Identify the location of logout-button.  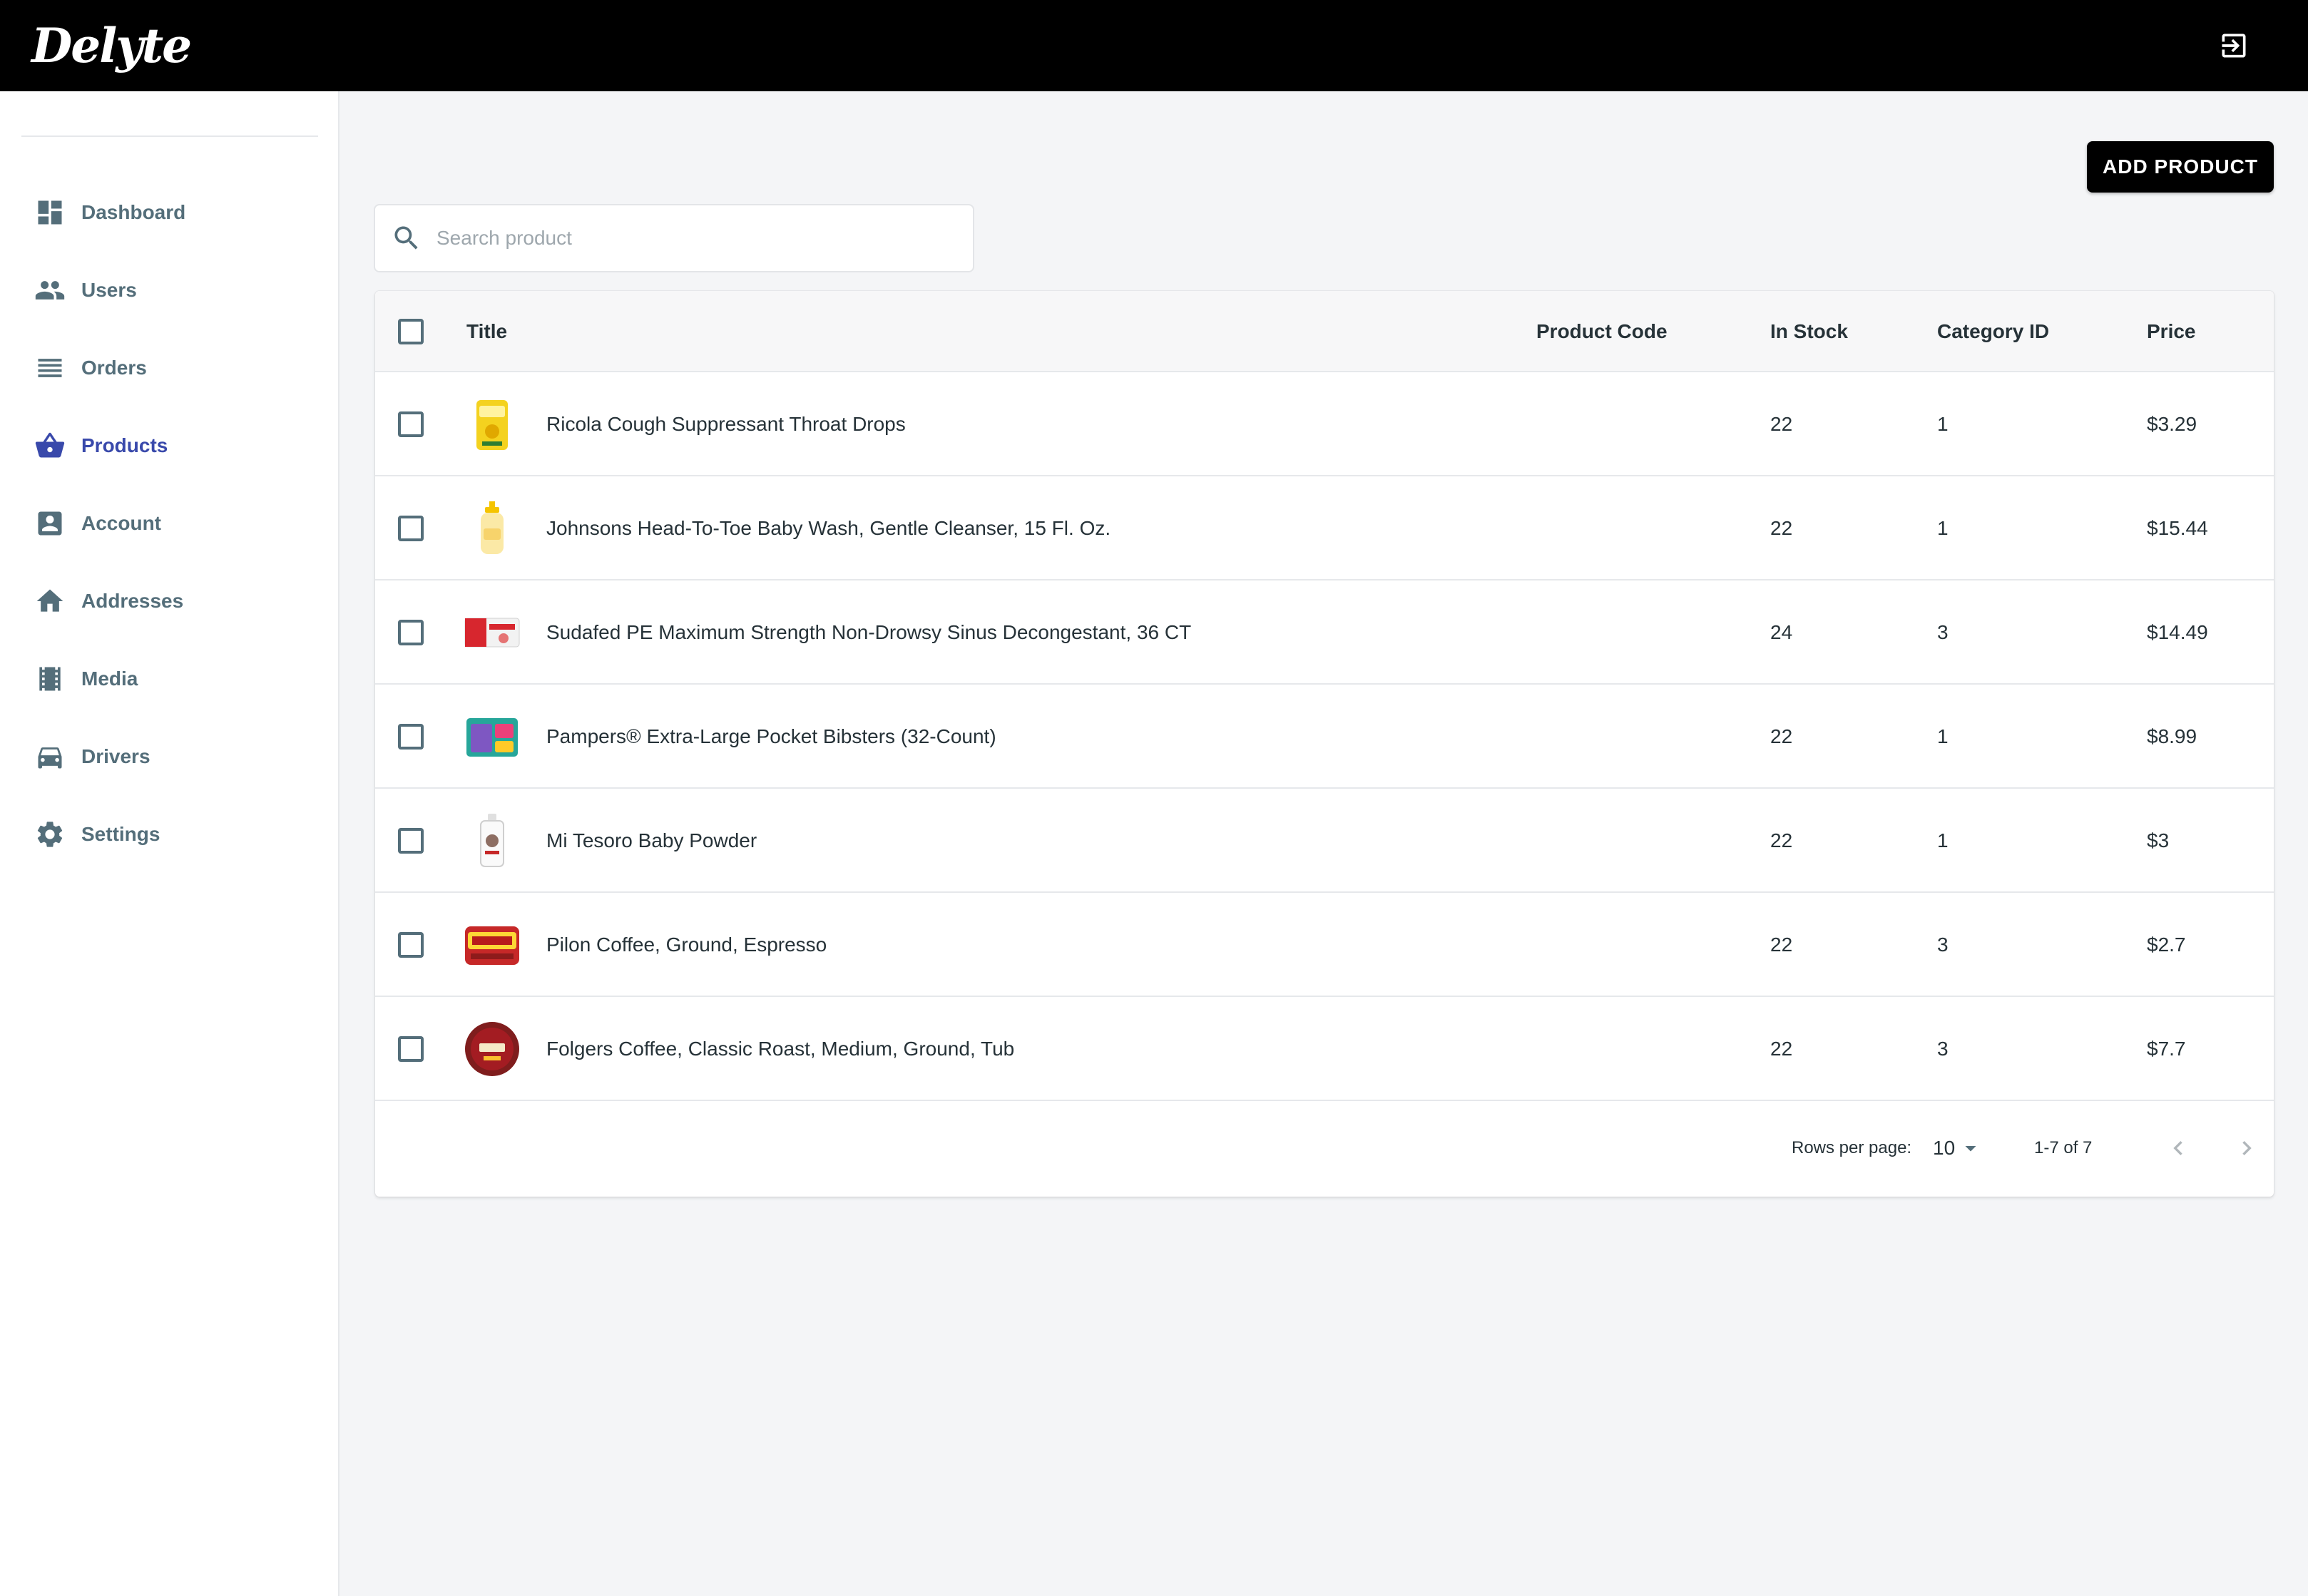
(2233, 45).